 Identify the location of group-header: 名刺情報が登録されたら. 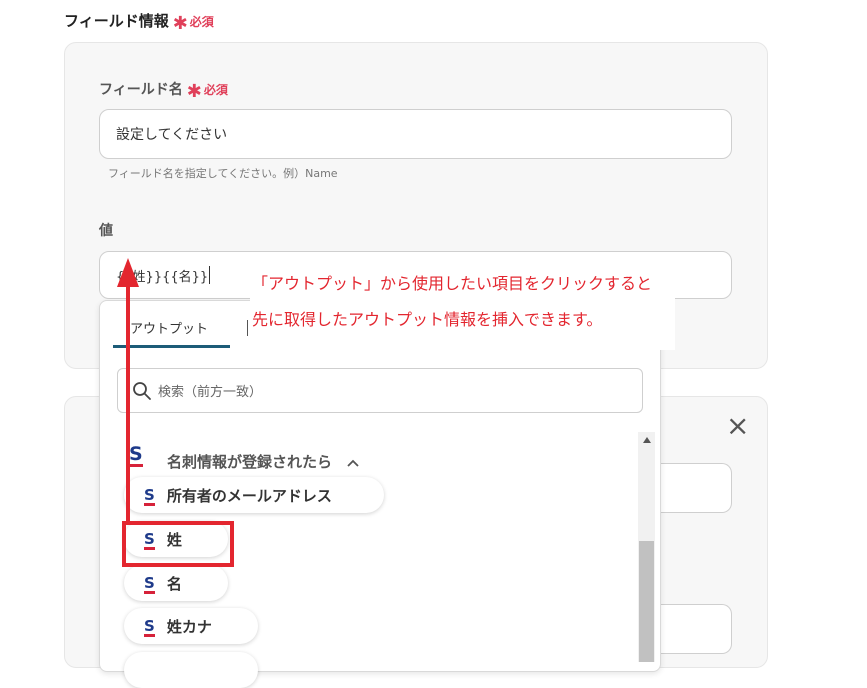
(263, 461).